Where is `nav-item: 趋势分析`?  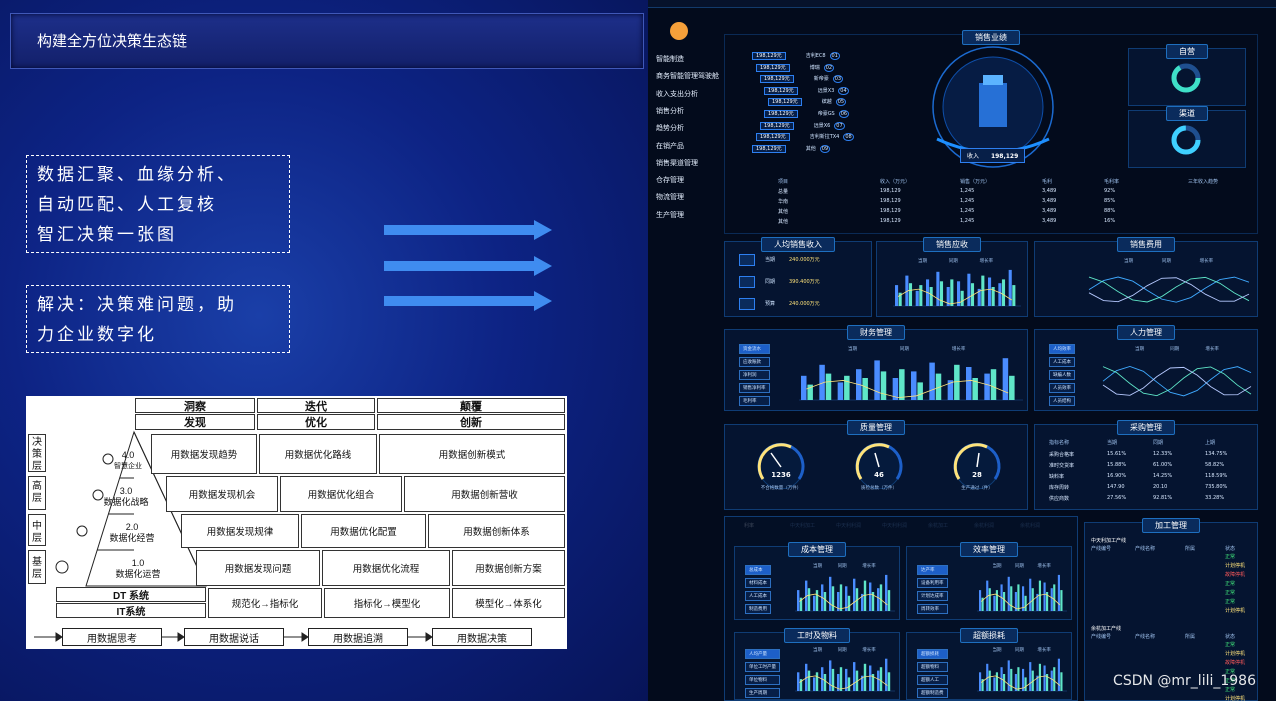
nav-item: 趋势分析 is located at coordinates (670, 128).